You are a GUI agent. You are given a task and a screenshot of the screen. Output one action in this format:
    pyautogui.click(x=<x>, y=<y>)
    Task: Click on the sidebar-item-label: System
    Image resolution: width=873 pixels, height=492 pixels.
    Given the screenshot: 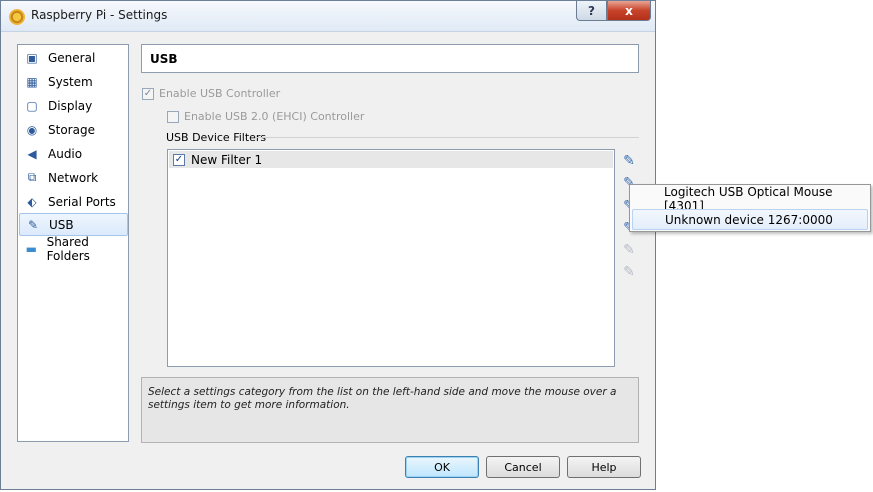 What is the action you would take?
    pyautogui.click(x=70, y=81)
    